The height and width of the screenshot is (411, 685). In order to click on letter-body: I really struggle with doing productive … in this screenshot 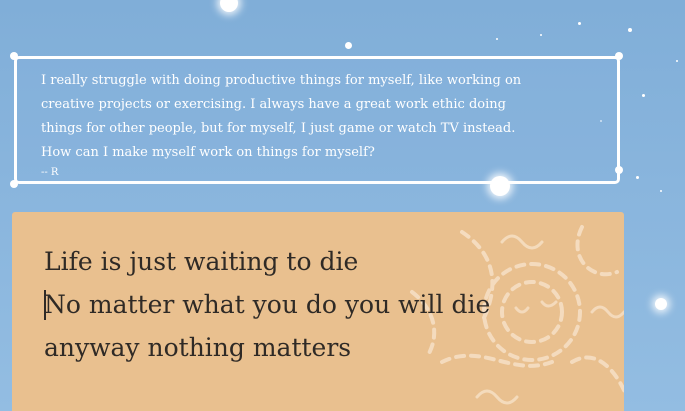, I will do `click(281, 116)`.